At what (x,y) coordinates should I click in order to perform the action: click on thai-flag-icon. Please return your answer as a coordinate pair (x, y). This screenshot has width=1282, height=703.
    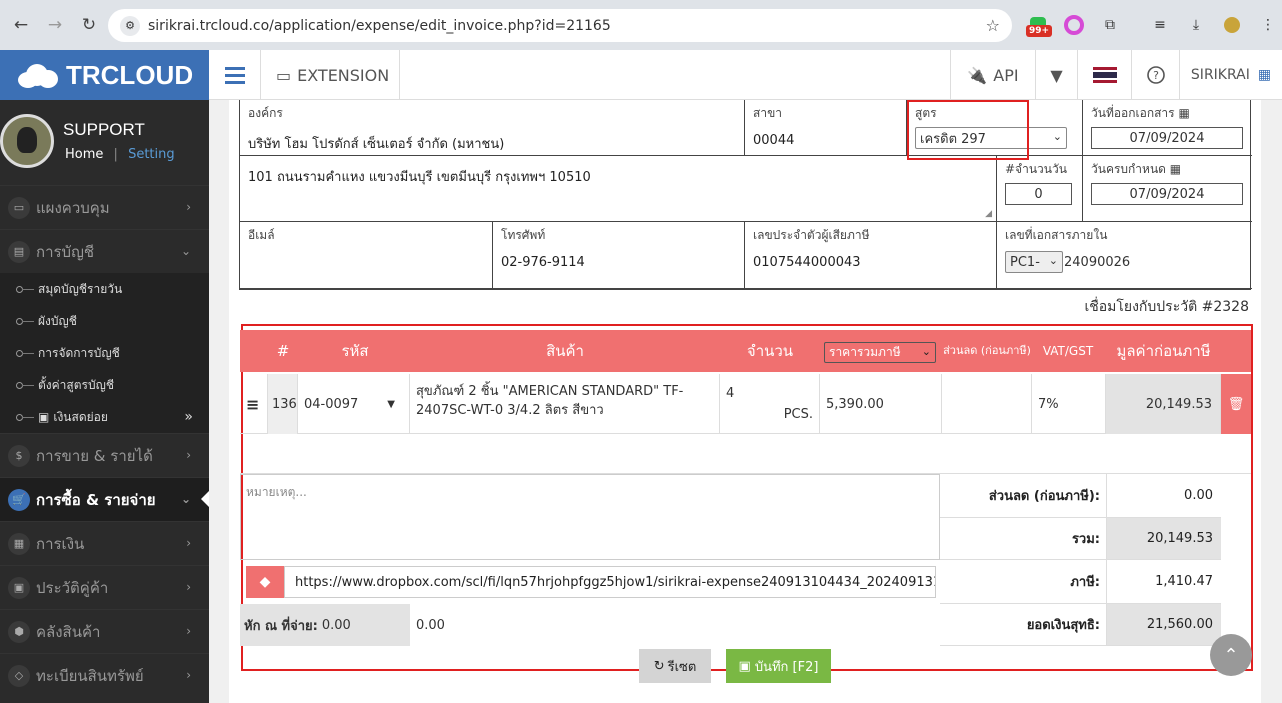
    Looking at the image, I should click on (1104, 75).